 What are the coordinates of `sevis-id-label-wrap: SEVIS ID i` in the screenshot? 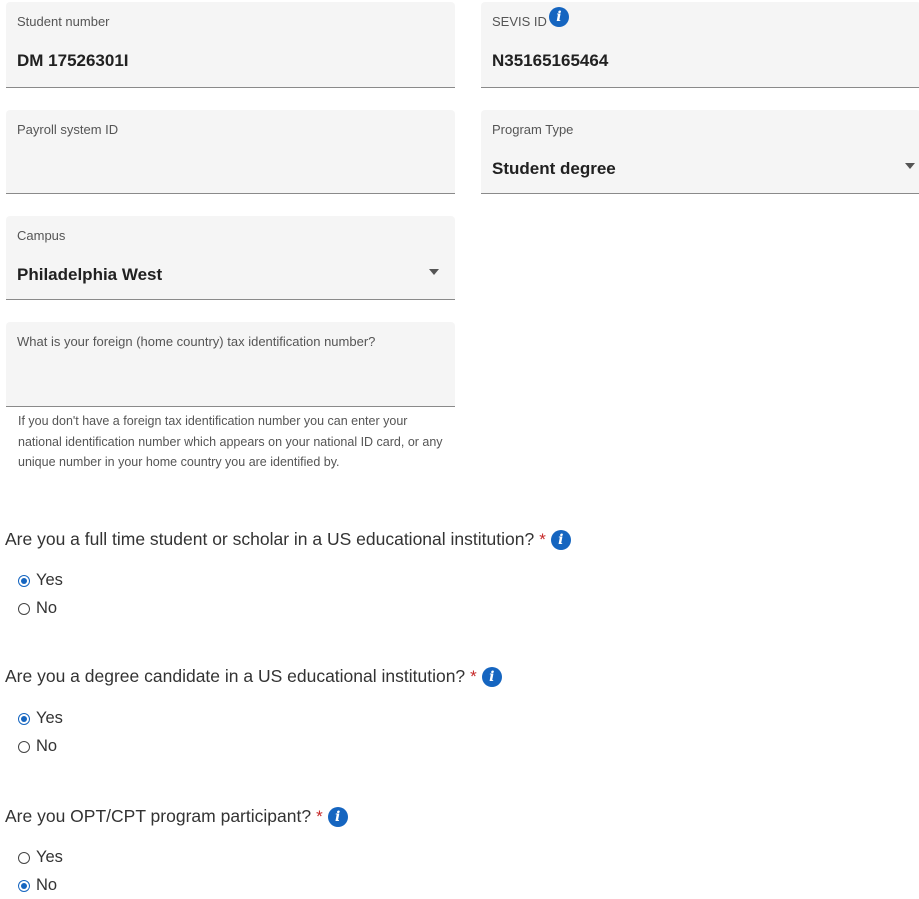 It's located at (530, 18).